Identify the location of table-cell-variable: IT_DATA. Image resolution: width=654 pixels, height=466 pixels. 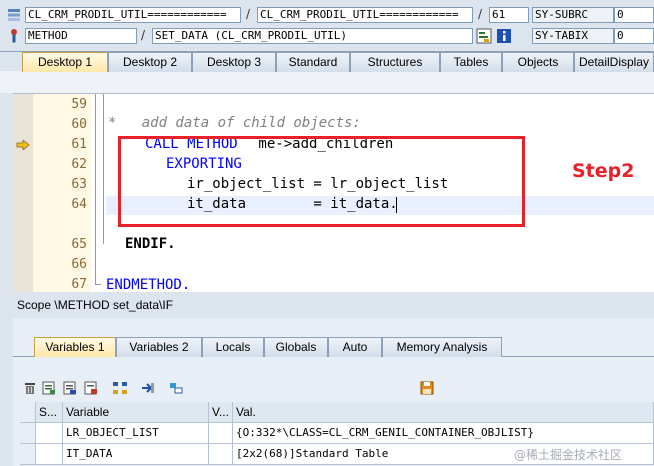
(136, 454).